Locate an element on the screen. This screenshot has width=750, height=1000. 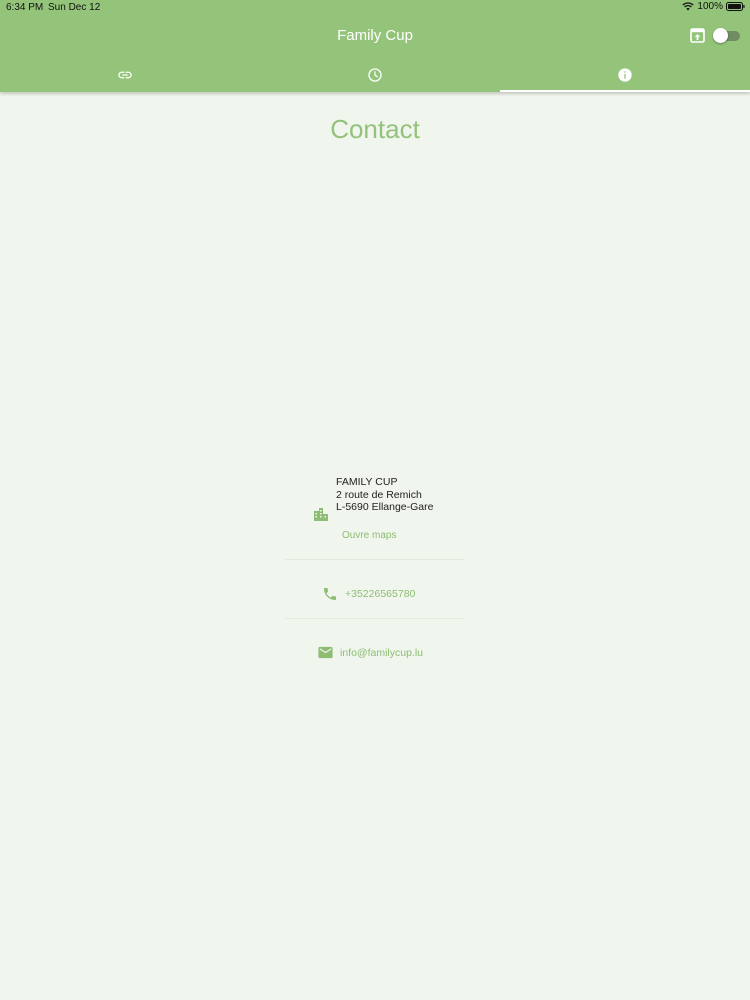
open-maps-link: Ouvre maps is located at coordinates (369, 535).